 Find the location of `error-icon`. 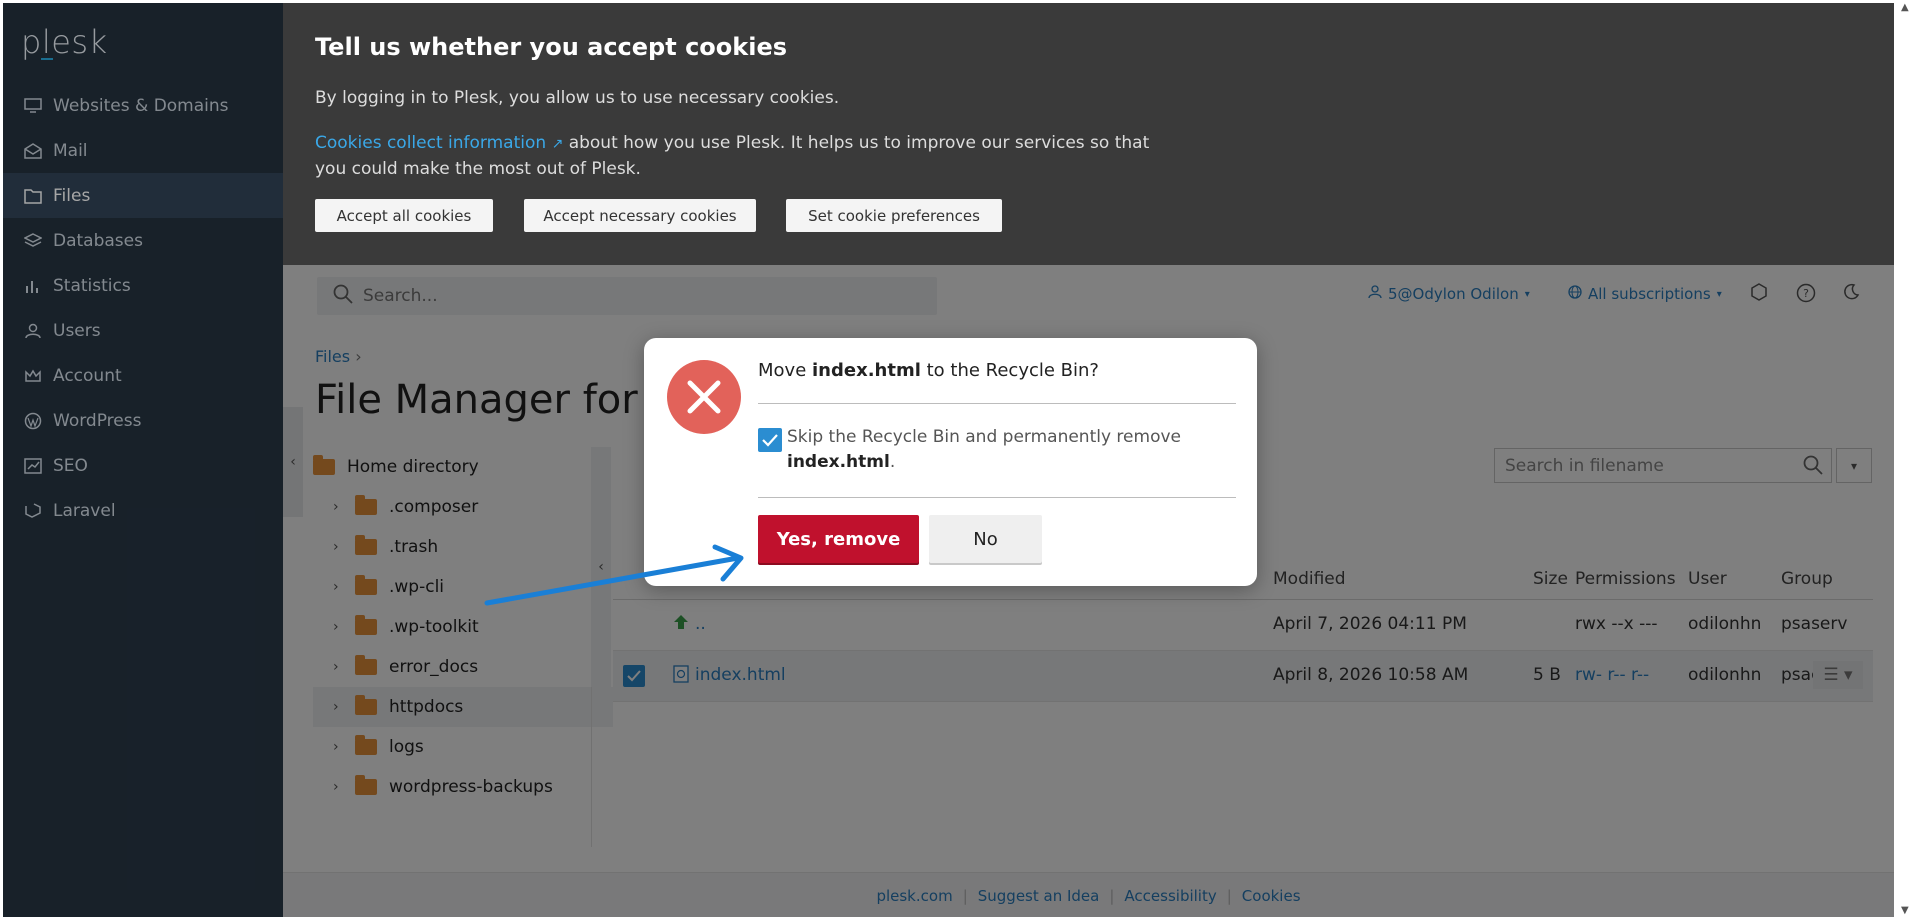

error-icon is located at coordinates (704, 397).